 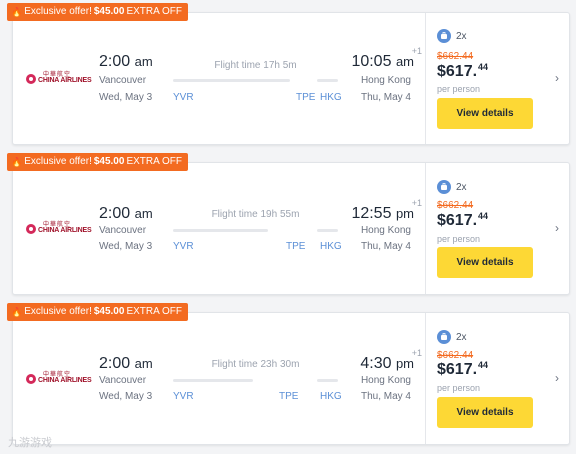 I want to click on flight-duration: Flight time 19h 55m, so click(x=255, y=214).